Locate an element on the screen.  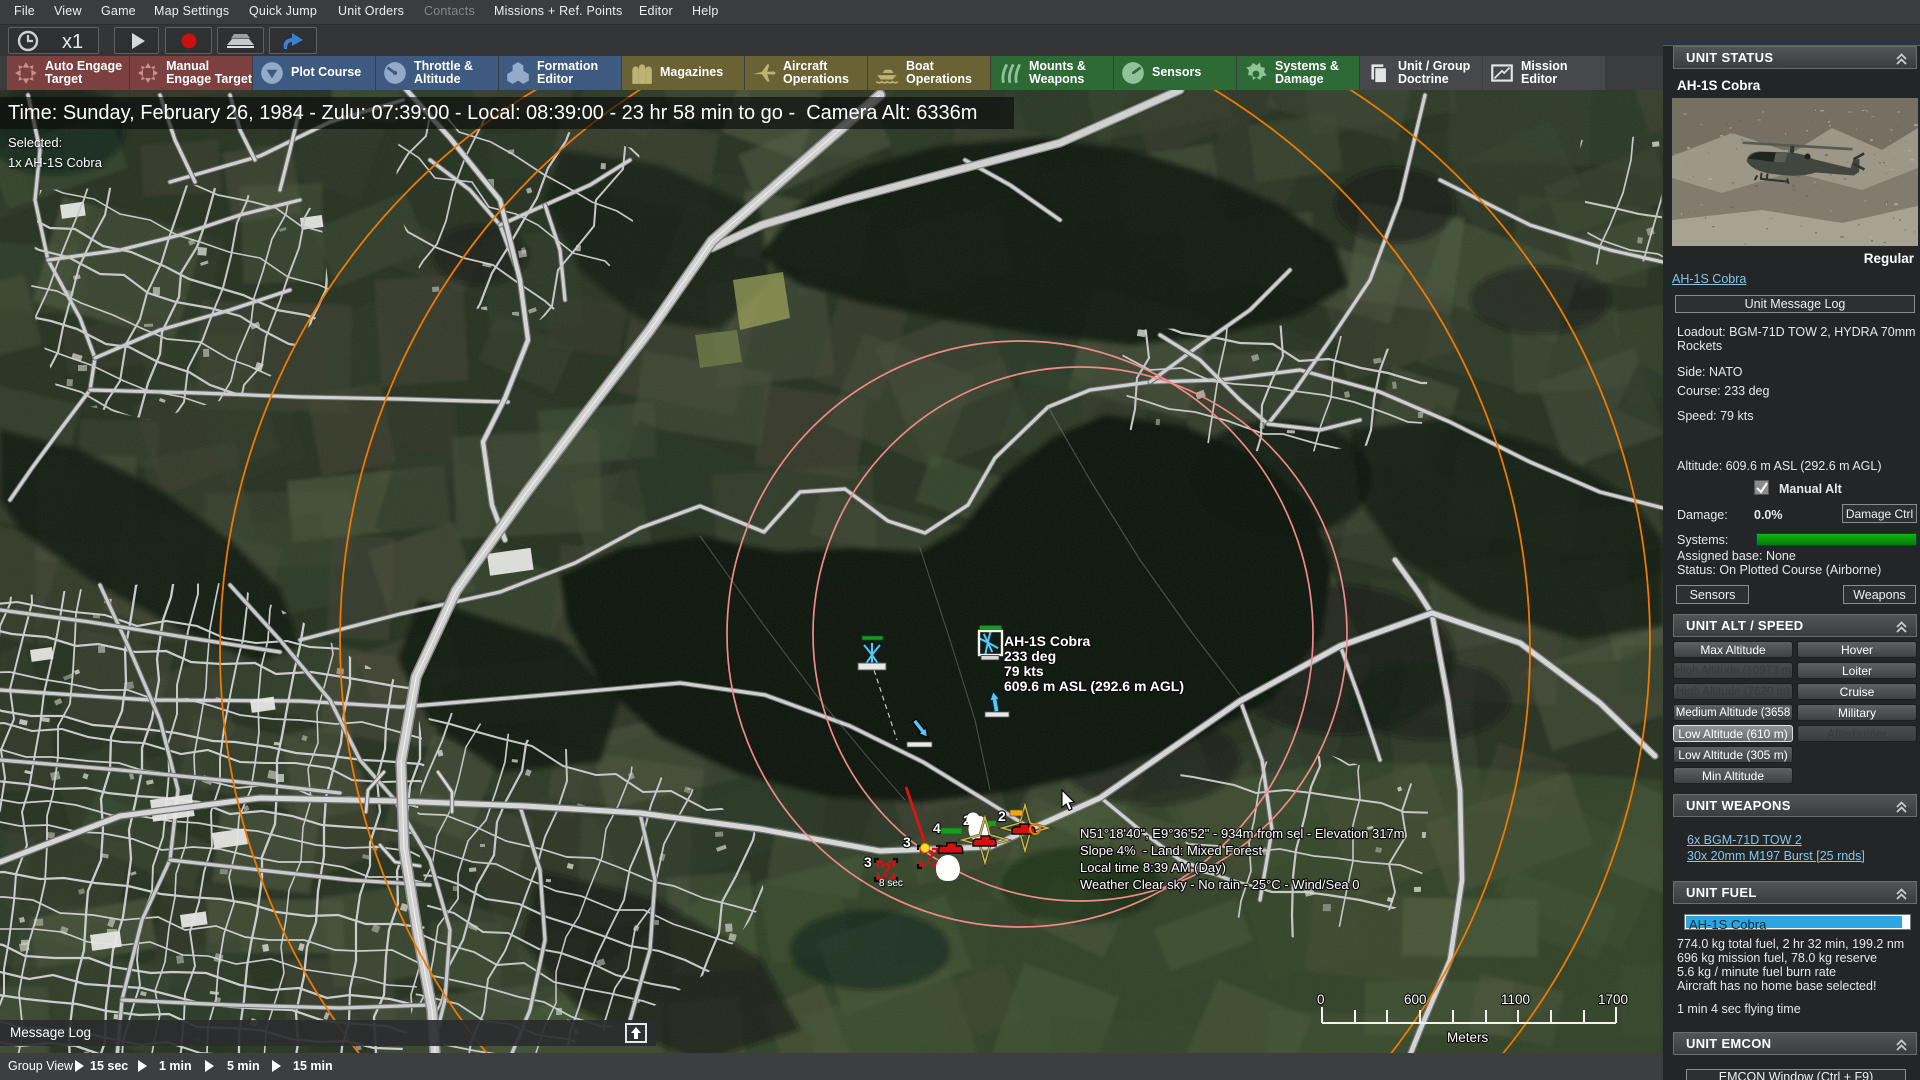
svg-text: 79 kts is located at coordinates (1024, 671).